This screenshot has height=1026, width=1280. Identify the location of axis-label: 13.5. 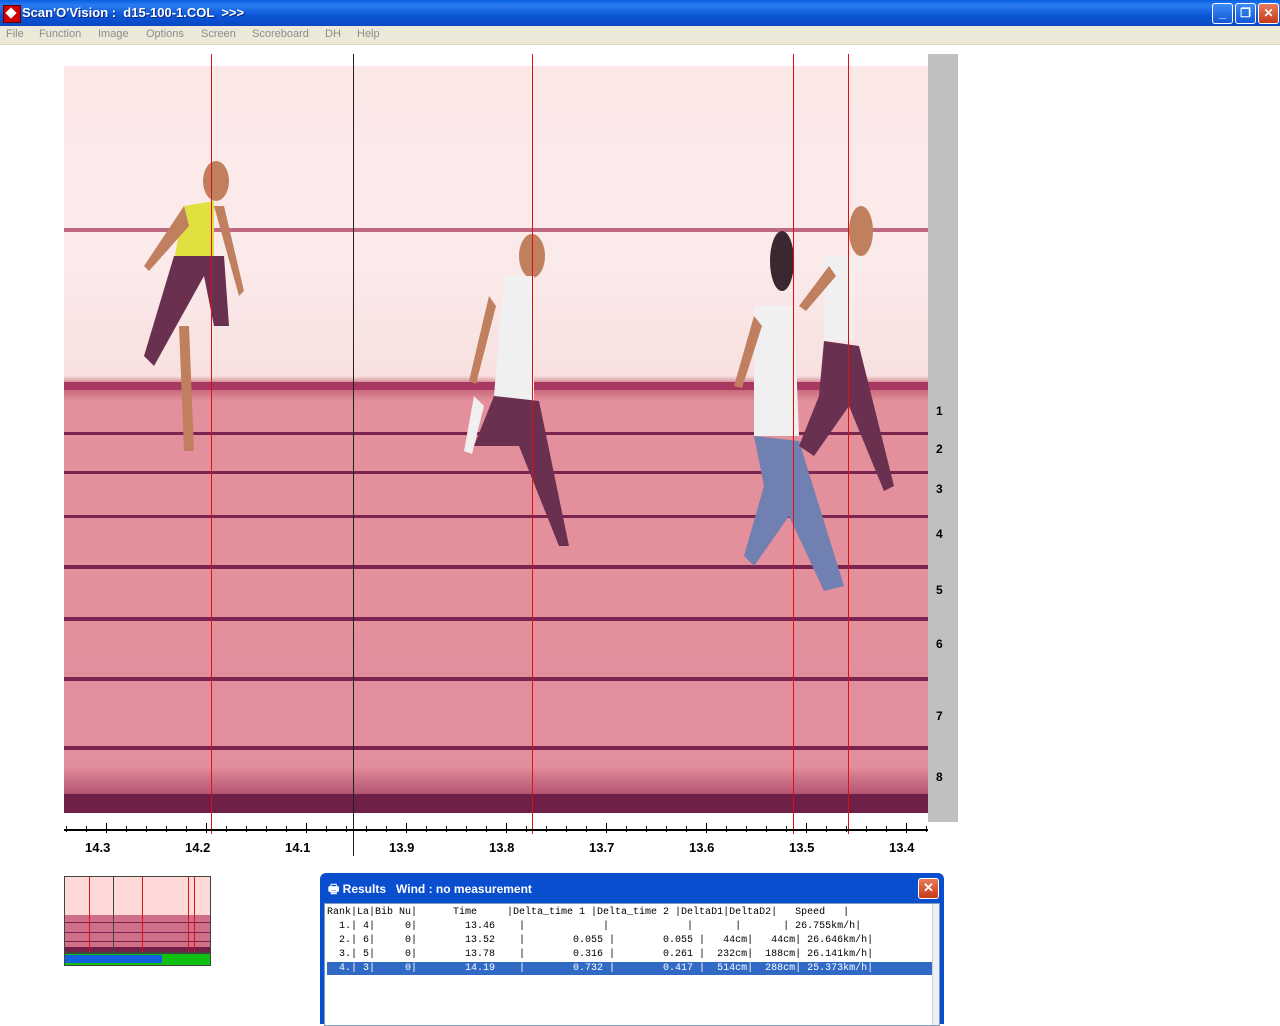
(802, 847).